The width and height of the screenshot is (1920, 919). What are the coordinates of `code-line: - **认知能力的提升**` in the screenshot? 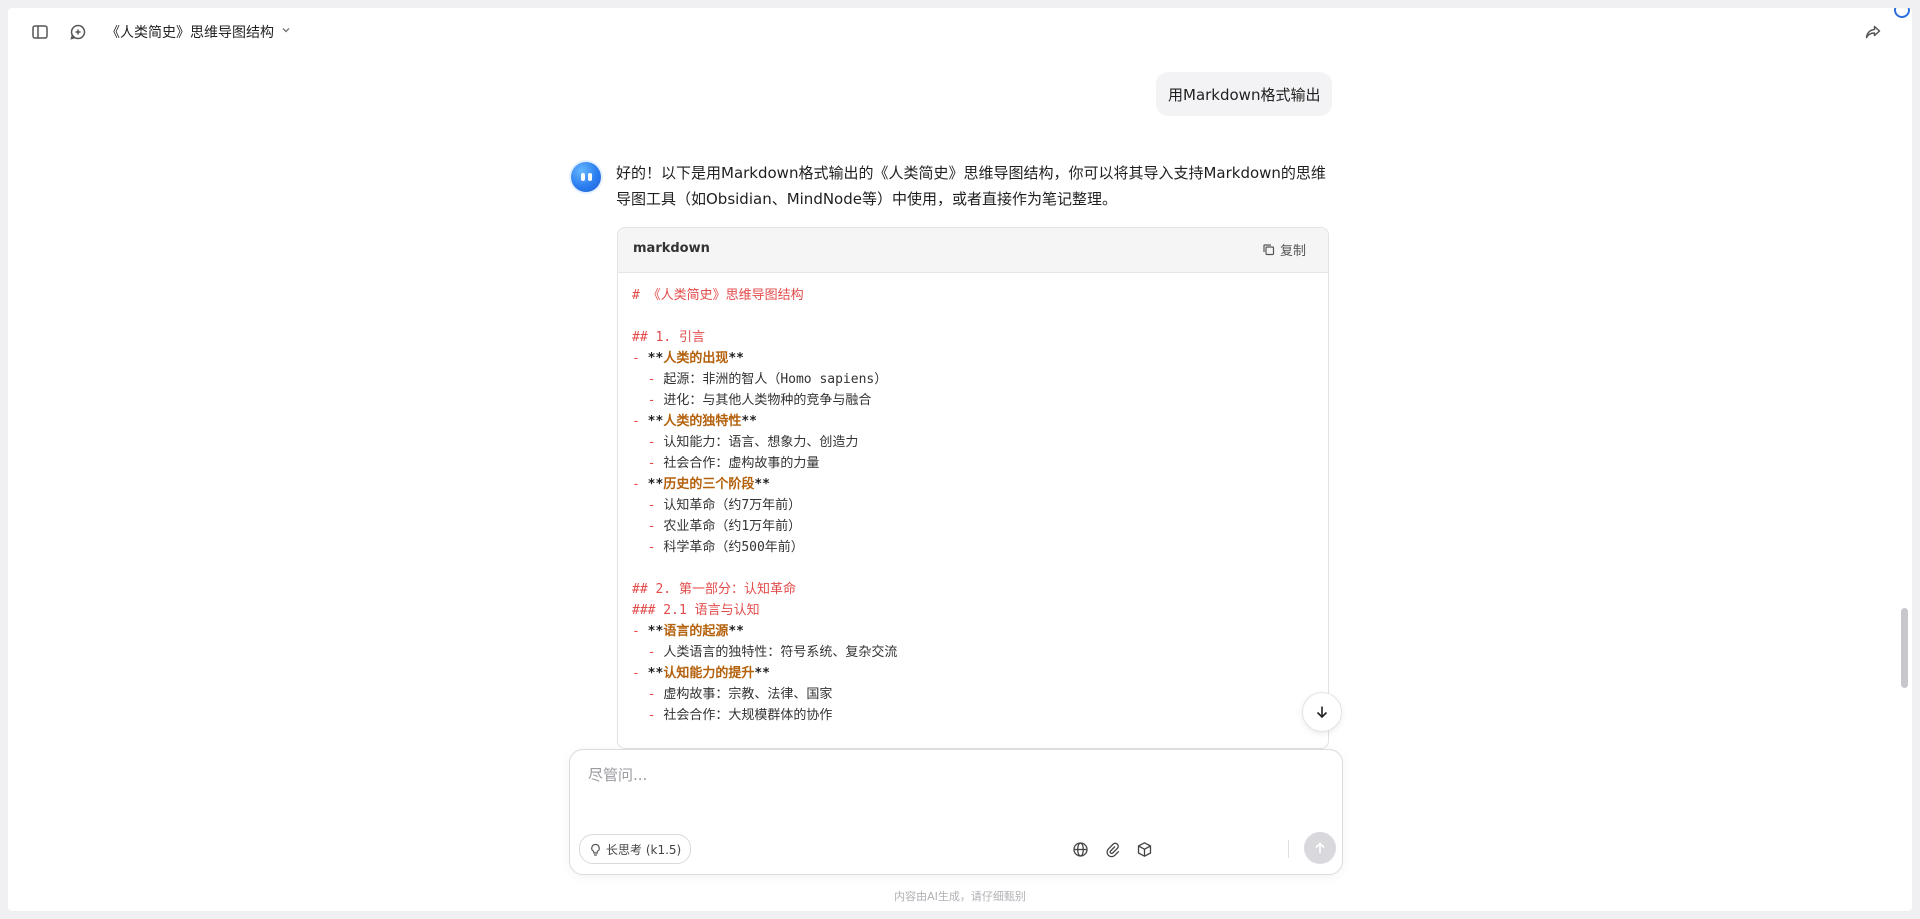 It's located at (972, 673).